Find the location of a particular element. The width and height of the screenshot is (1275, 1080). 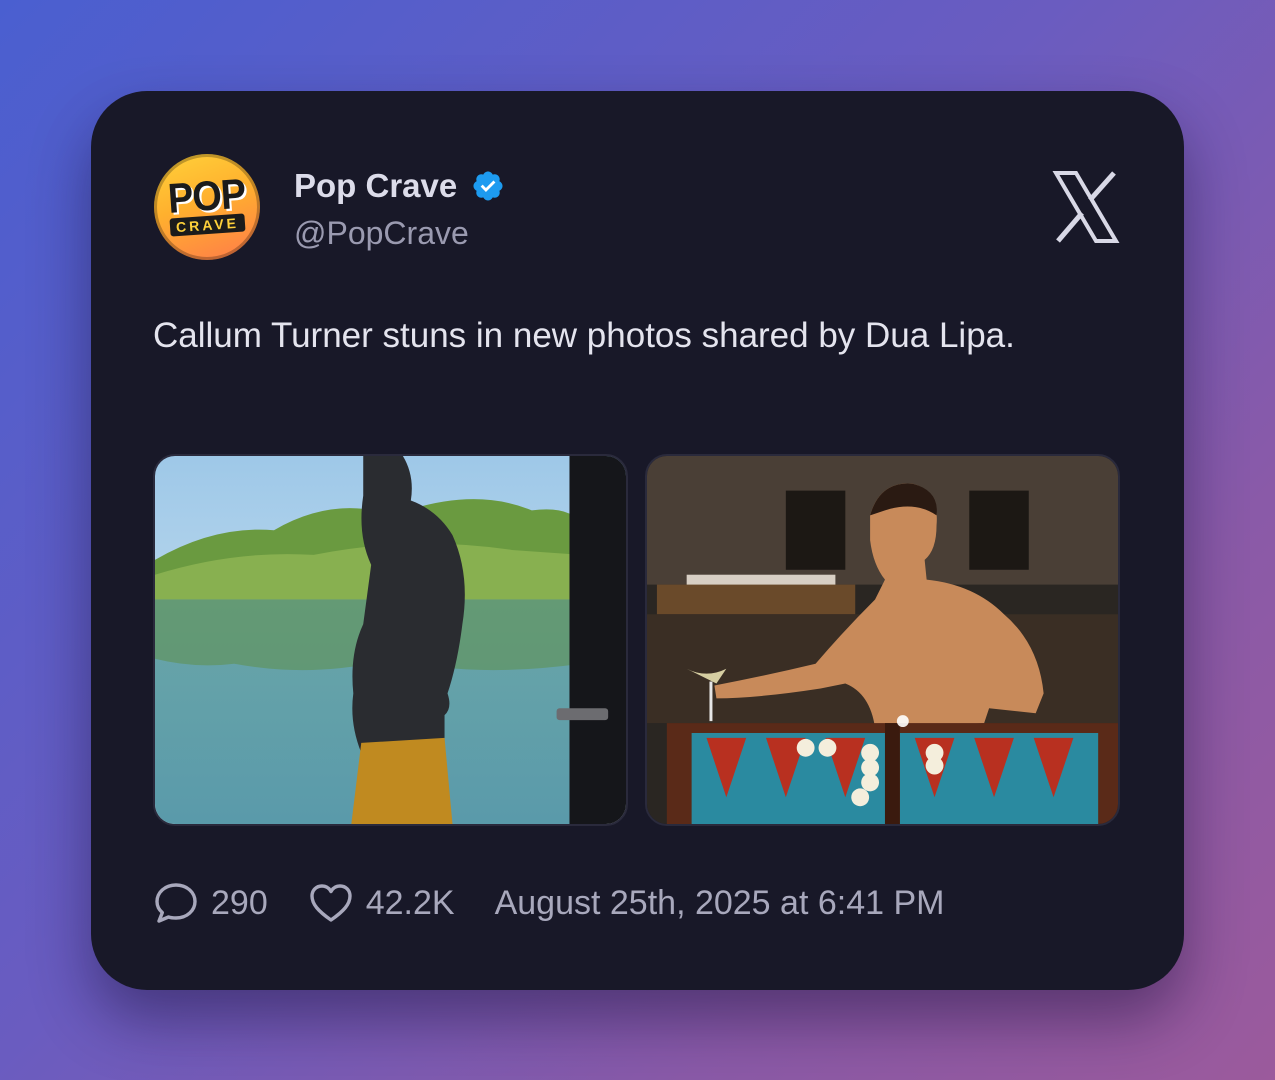

speech-bubble-icon is located at coordinates (176, 903).